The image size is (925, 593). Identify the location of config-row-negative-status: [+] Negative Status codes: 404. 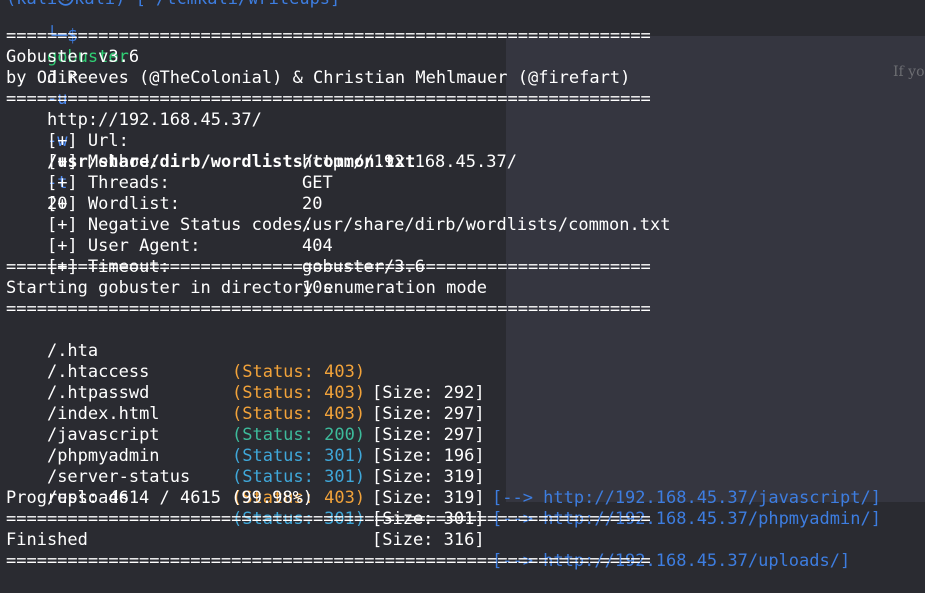
(169, 225).